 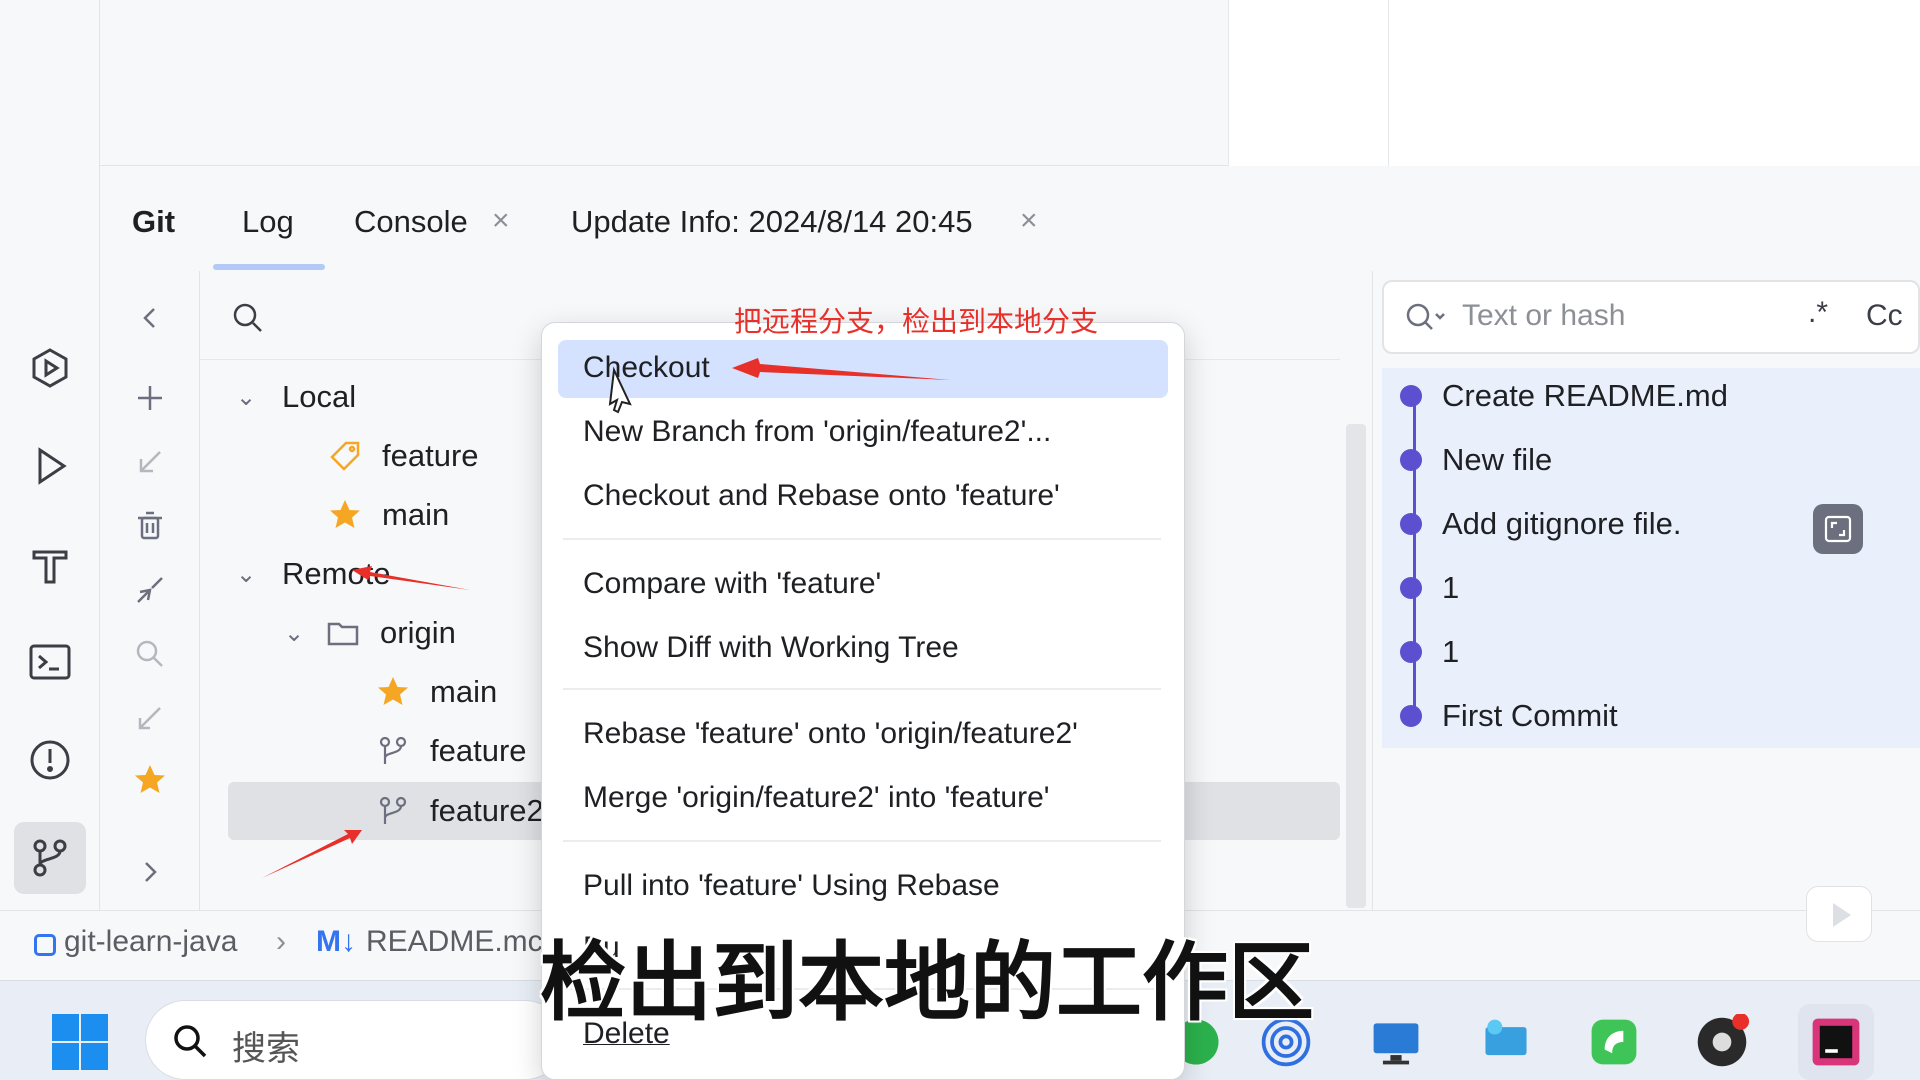 What do you see at coordinates (1839, 914) in the screenshot?
I see `video-play-badge` at bounding box center [1839, 914].